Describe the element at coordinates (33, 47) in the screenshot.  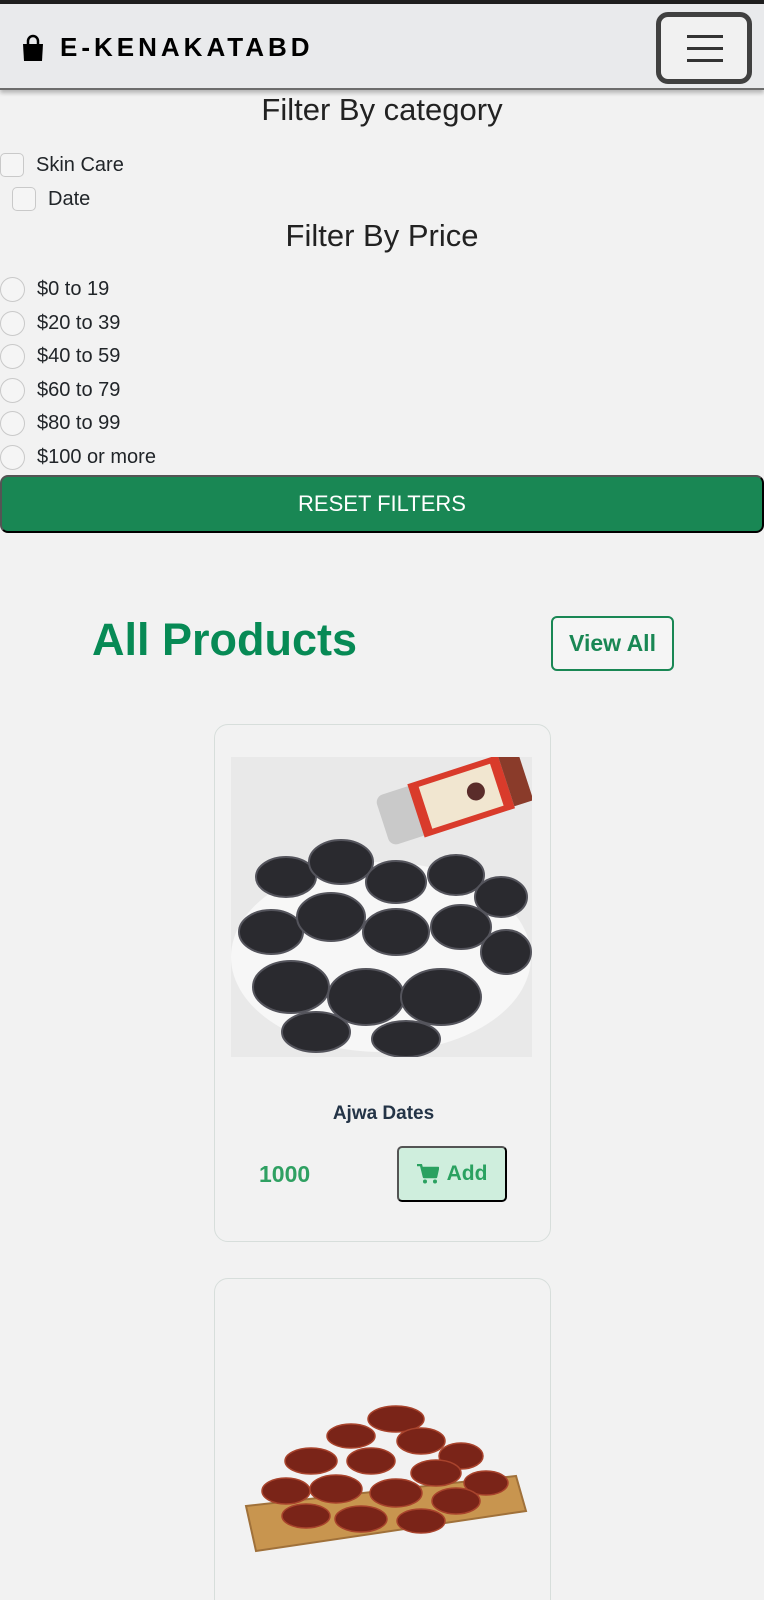
I see `shopping-bag-icon` at that location.